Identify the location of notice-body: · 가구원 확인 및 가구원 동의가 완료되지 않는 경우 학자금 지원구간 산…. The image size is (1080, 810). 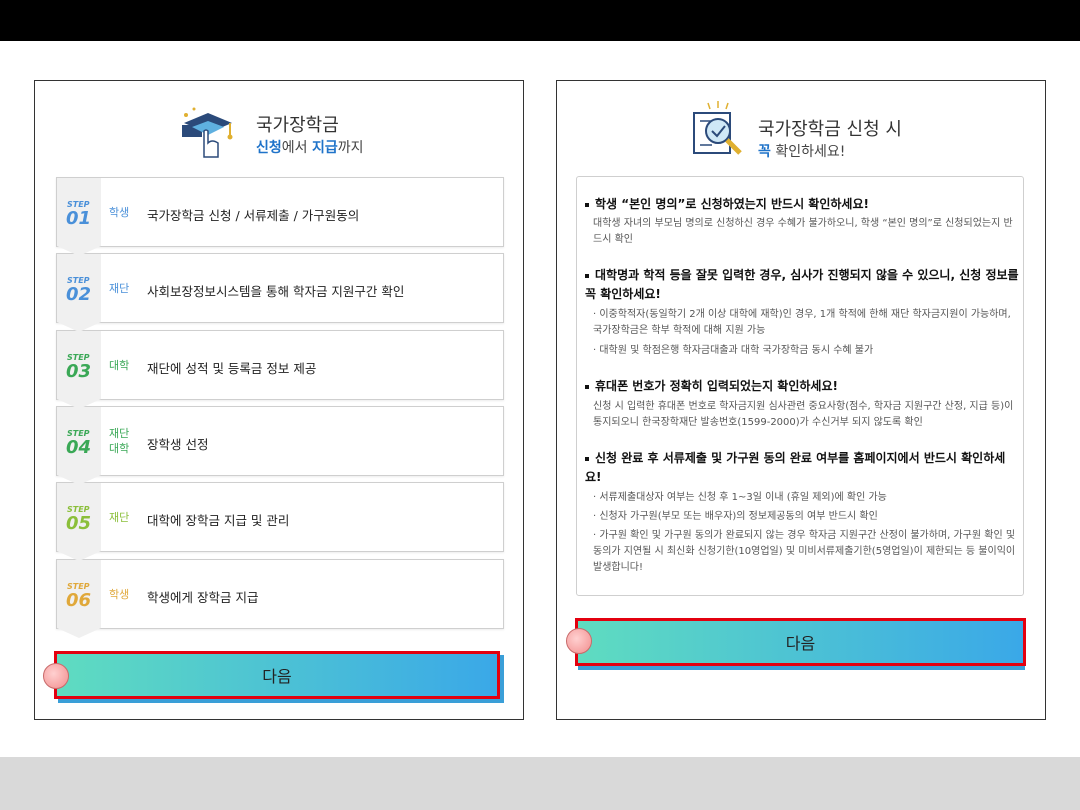
(804, 551).